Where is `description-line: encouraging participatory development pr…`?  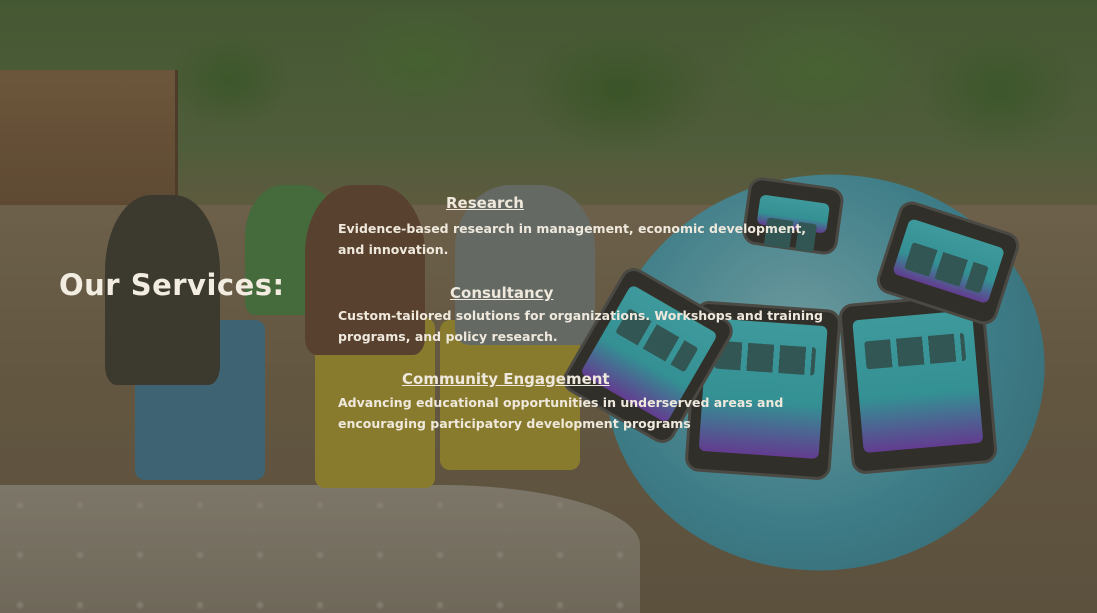 description-line: encouraging participatory development pr… is located at coordinates (514, 423).